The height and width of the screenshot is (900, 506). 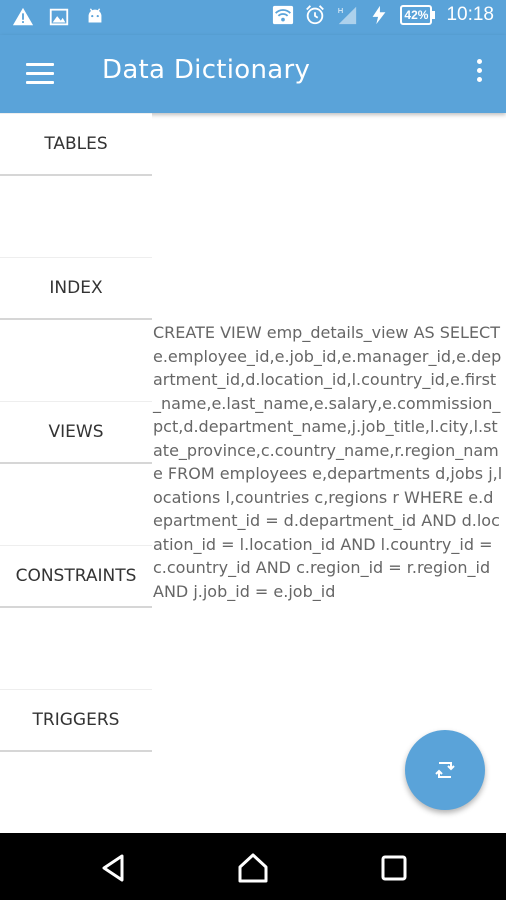 What do you see at coordinates (206, 70) in the screenshot?
I see `app-title: Data Dictionary` at bounding box center [206, 70].